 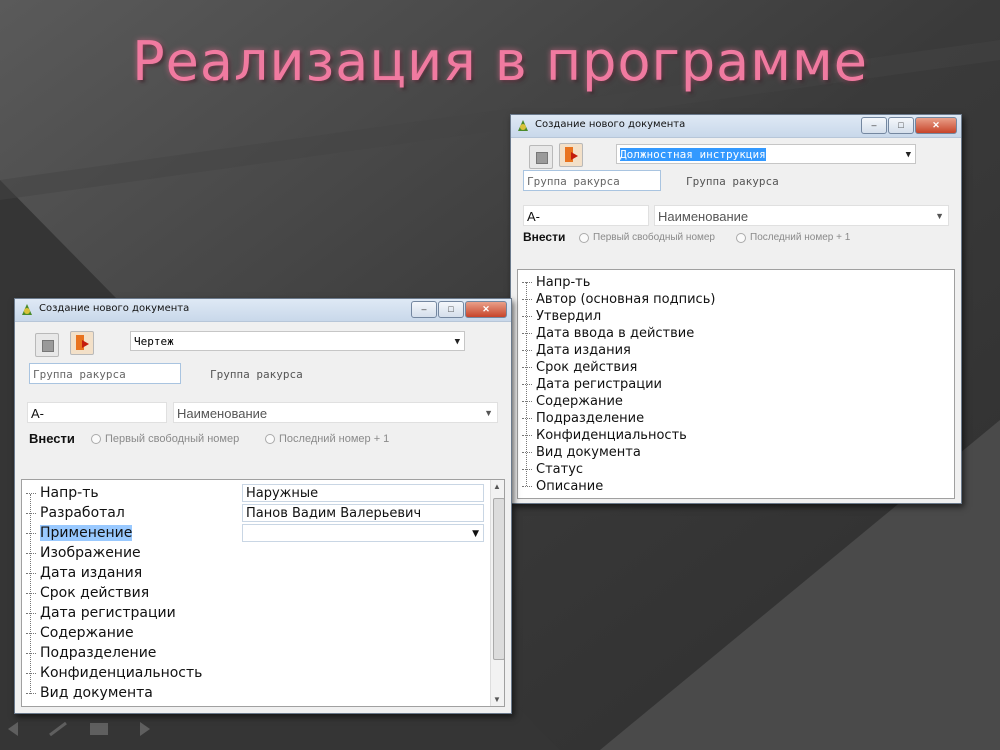 What do you see at coordinates (363, 533) in the screenshot?
I see `primenenie-select: ▼` at bounding box center [363, 533].